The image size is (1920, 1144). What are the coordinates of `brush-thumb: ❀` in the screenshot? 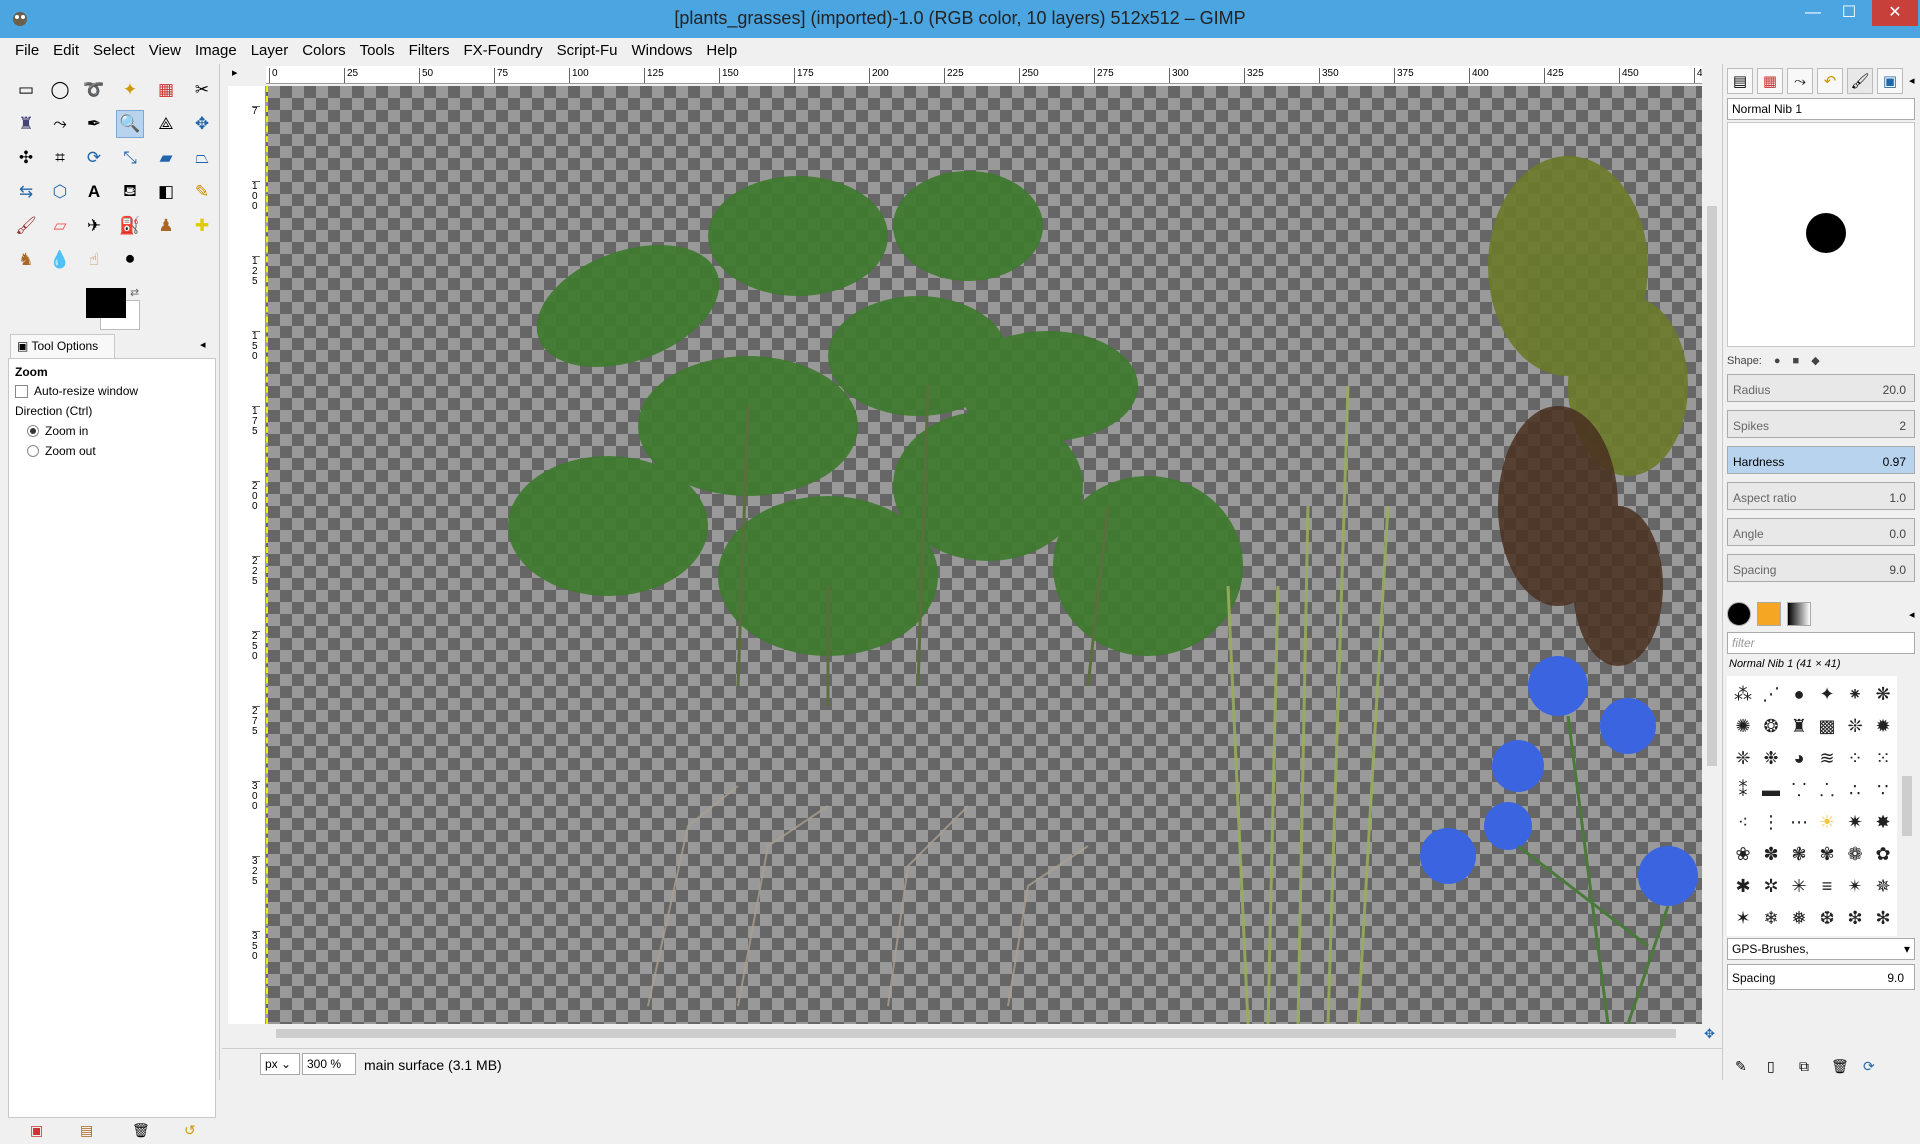 It's located at (1743, 854).